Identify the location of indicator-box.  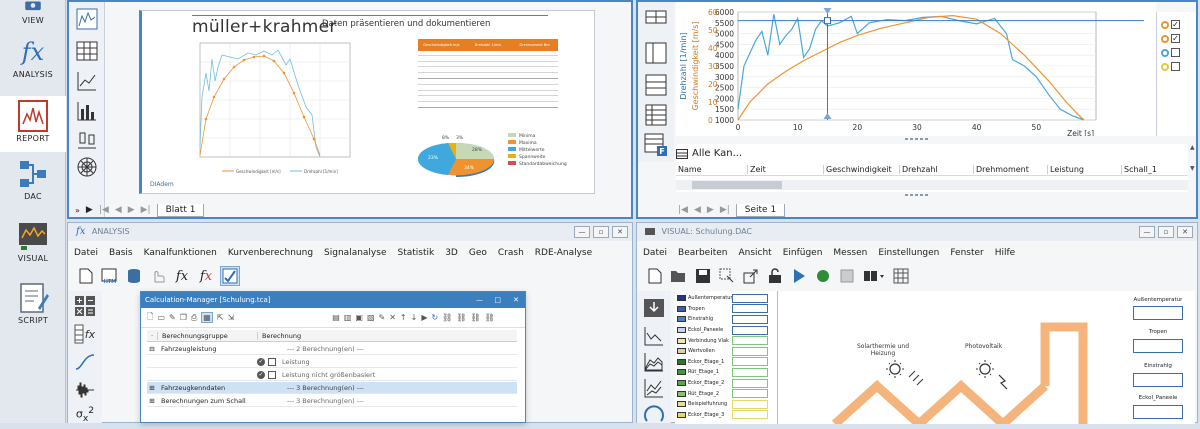
(1158, 380).